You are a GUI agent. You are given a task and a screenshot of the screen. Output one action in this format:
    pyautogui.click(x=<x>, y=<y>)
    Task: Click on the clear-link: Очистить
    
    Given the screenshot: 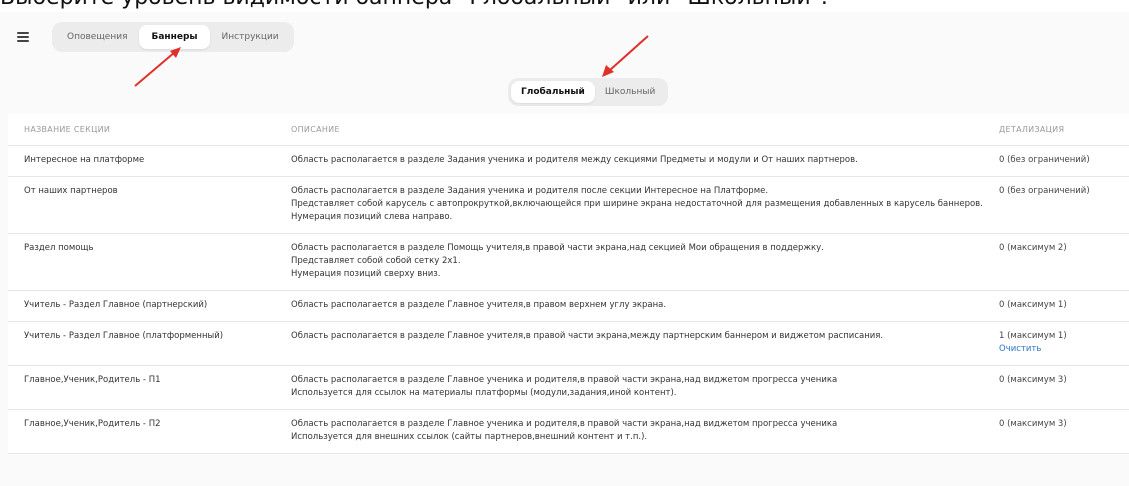 What is the action you would take?
    pyautogui.click(x=1064, y=349)
    